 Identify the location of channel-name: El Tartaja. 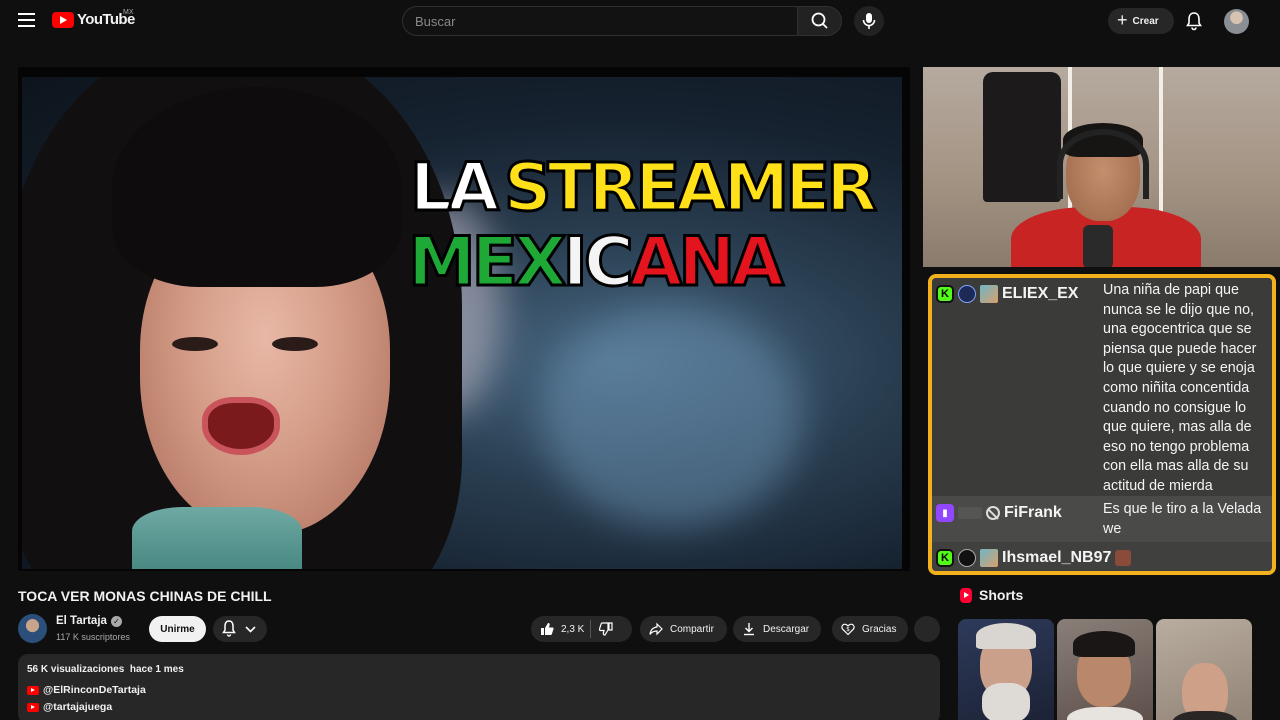
(81, 621).